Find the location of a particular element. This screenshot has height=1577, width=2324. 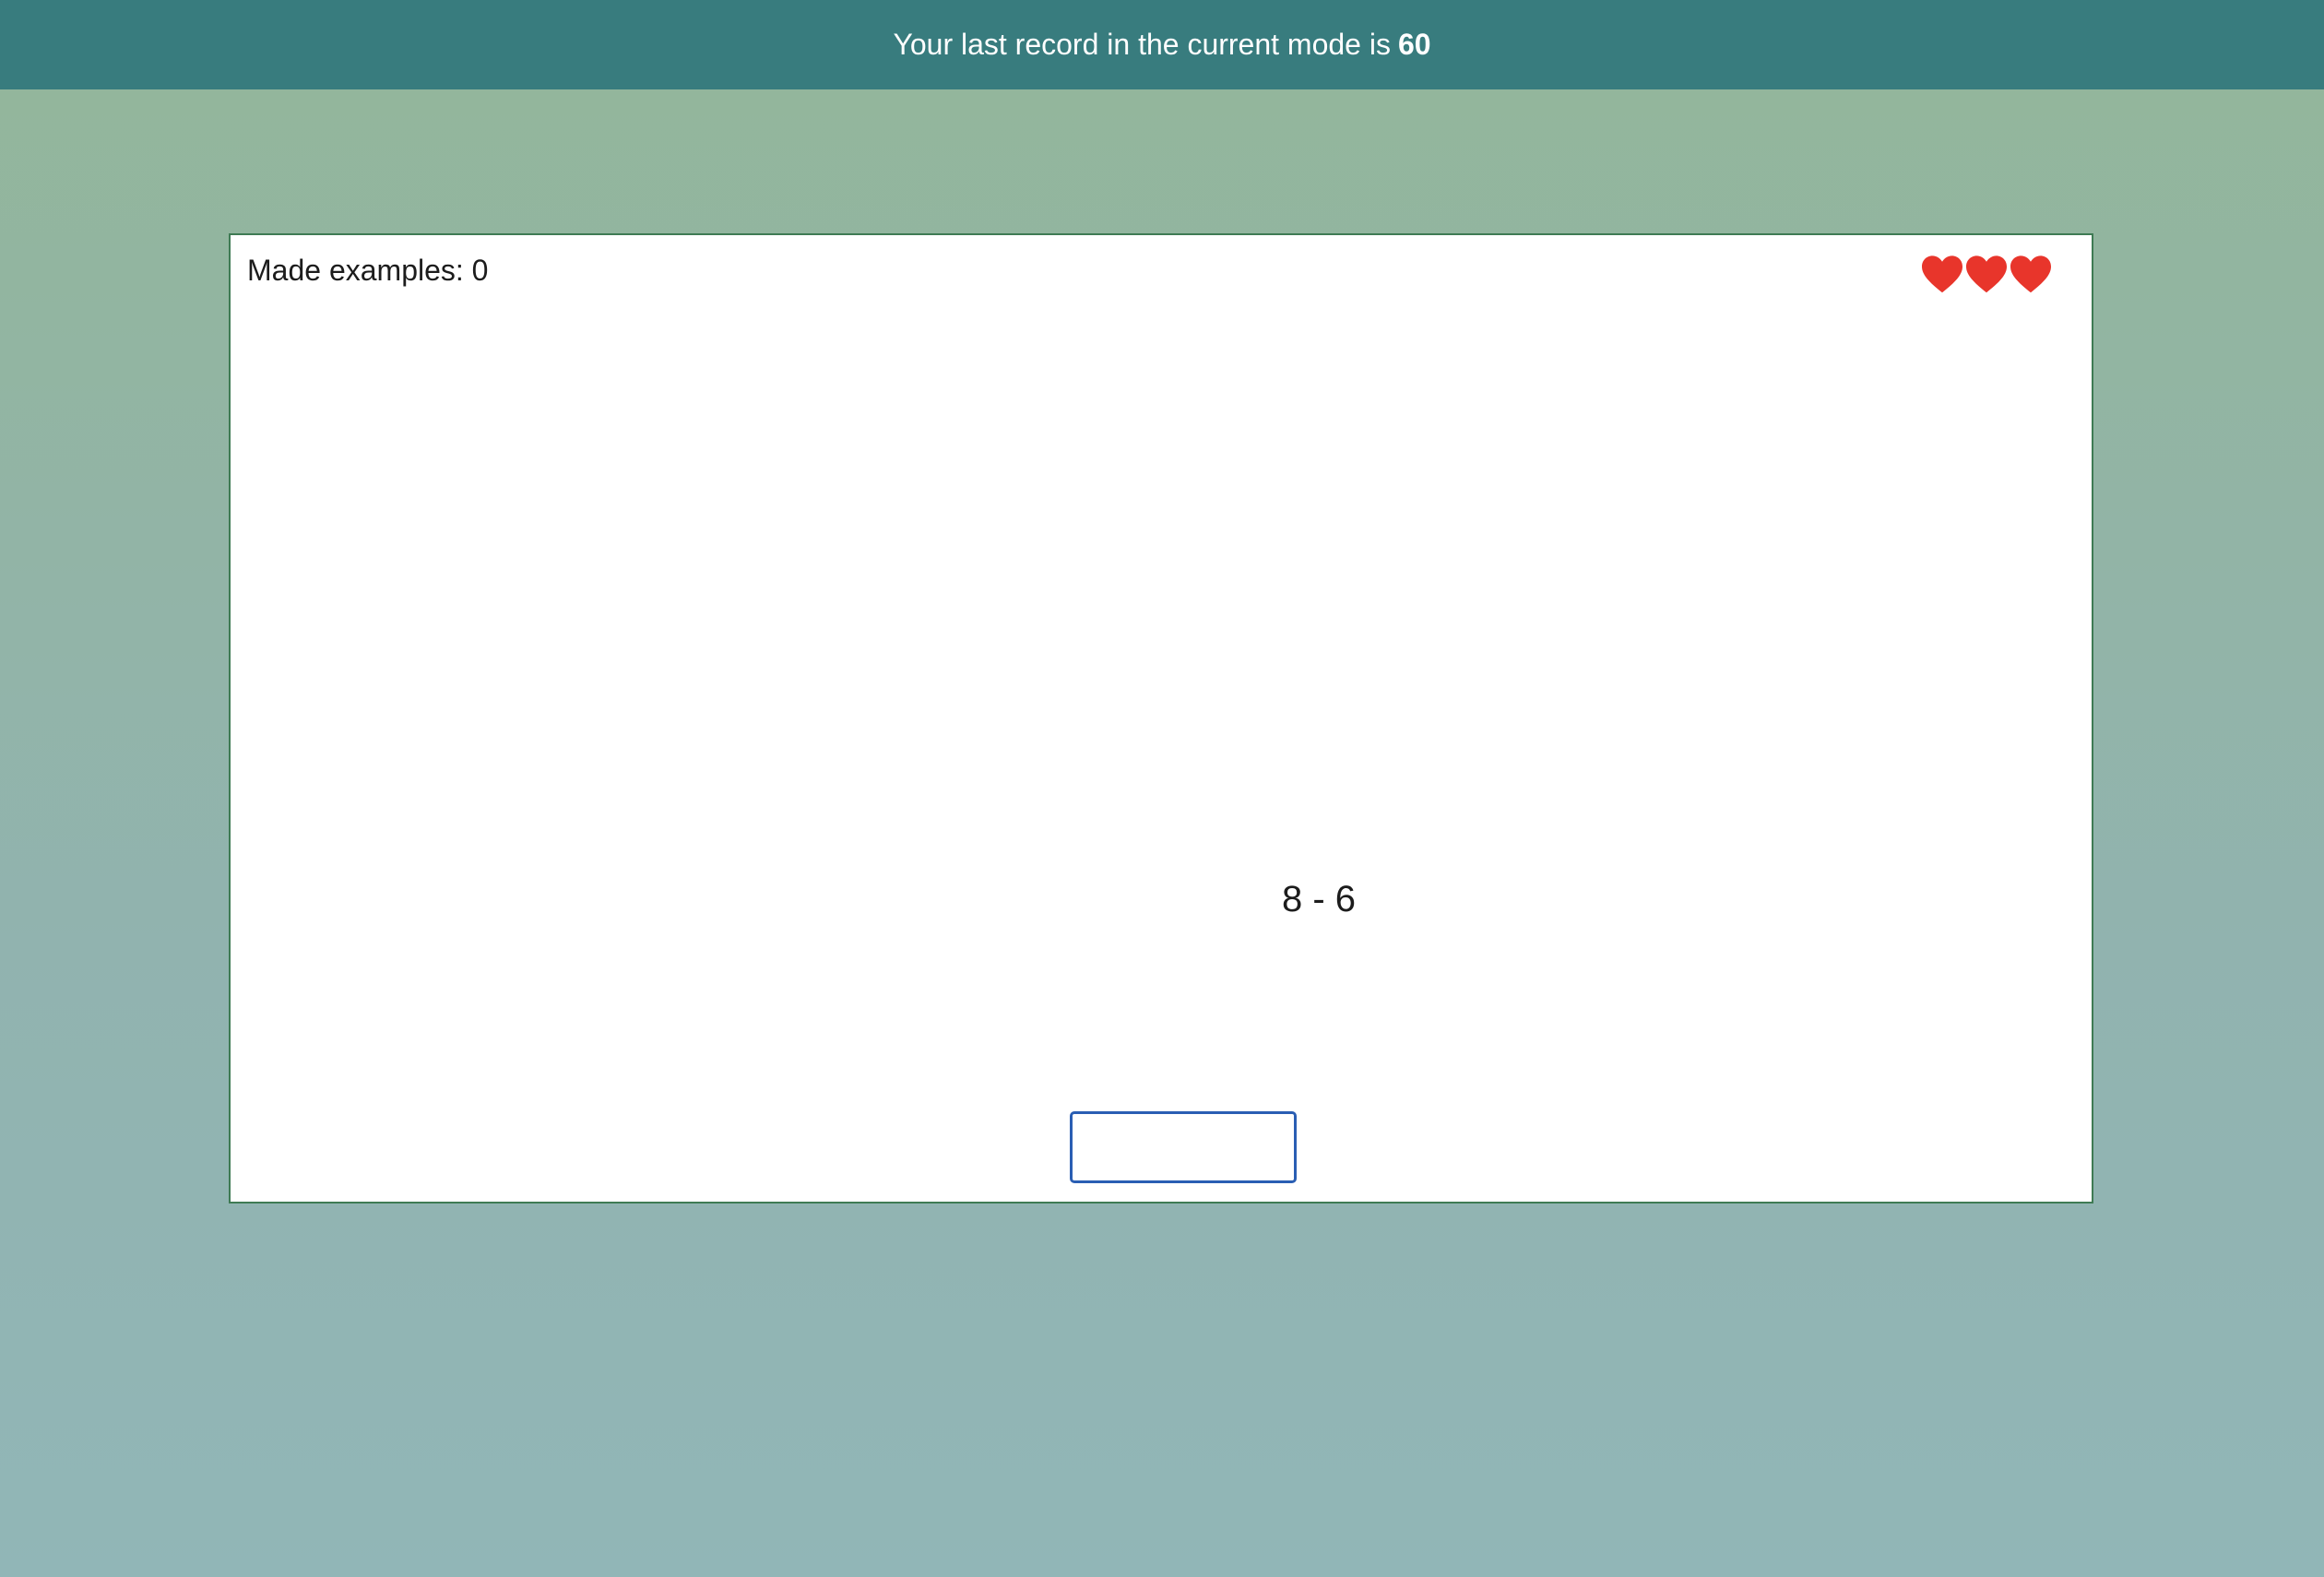

math-expression: 8 - 6 is located at coordinates (1319, 899).